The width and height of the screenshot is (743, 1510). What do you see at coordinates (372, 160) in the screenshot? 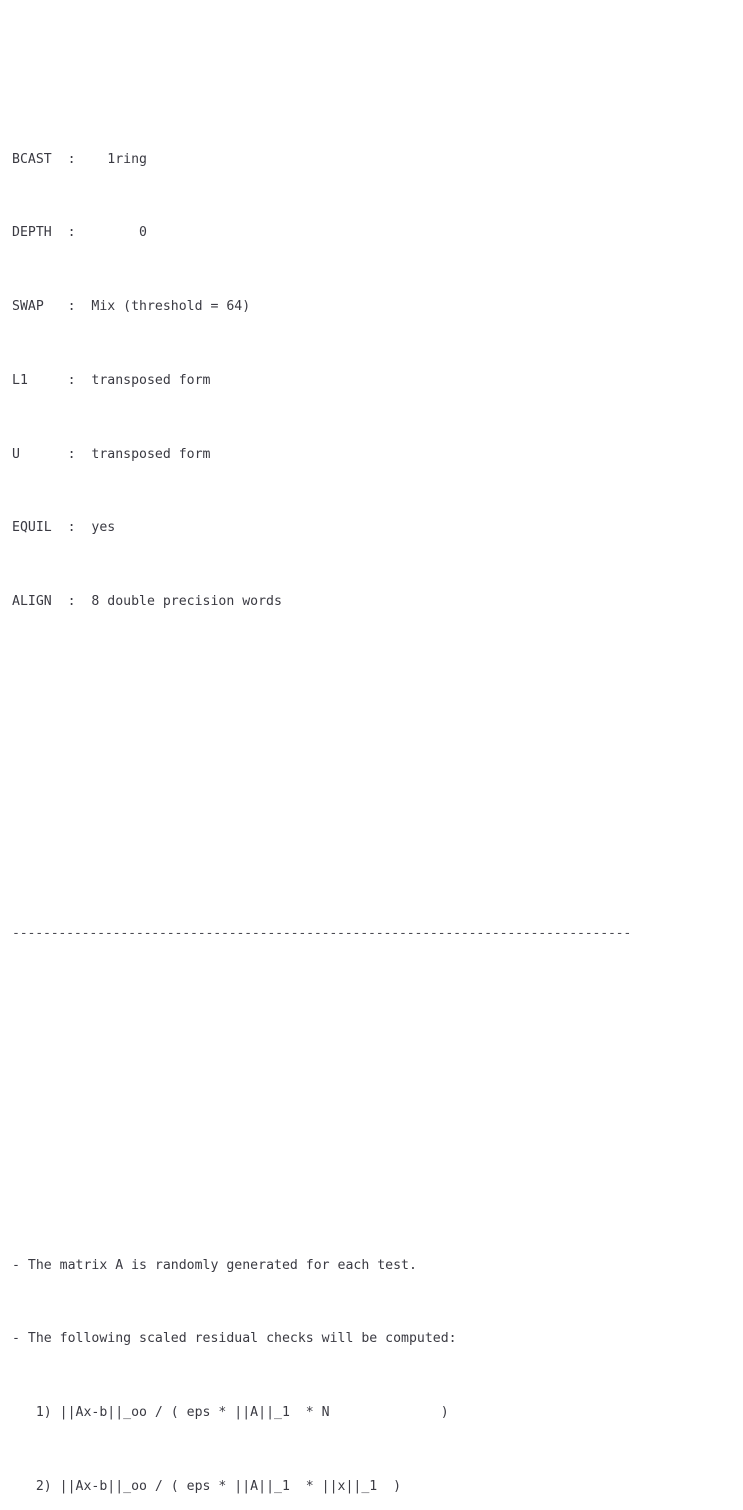
I see `config-row-bcast: BCAST: 1ring` at bounding box center [372, 160].